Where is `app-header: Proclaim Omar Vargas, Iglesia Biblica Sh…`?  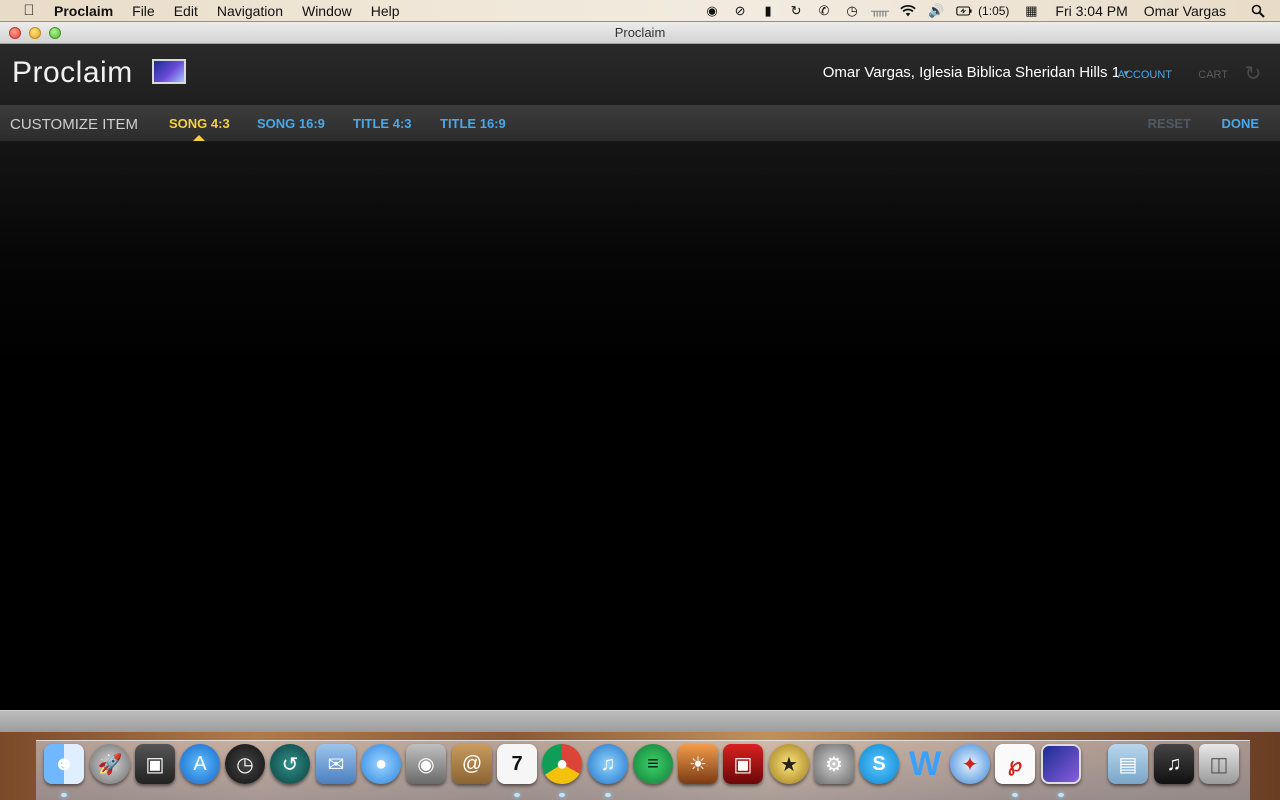 app-header: Proclaim Omar Vargas, Iglesia Biblica Sh… is located at coordinates (640, 75).